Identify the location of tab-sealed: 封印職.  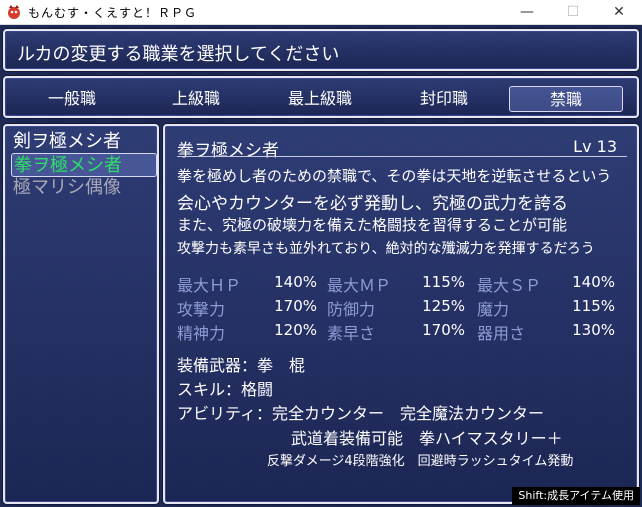
(444, 99).